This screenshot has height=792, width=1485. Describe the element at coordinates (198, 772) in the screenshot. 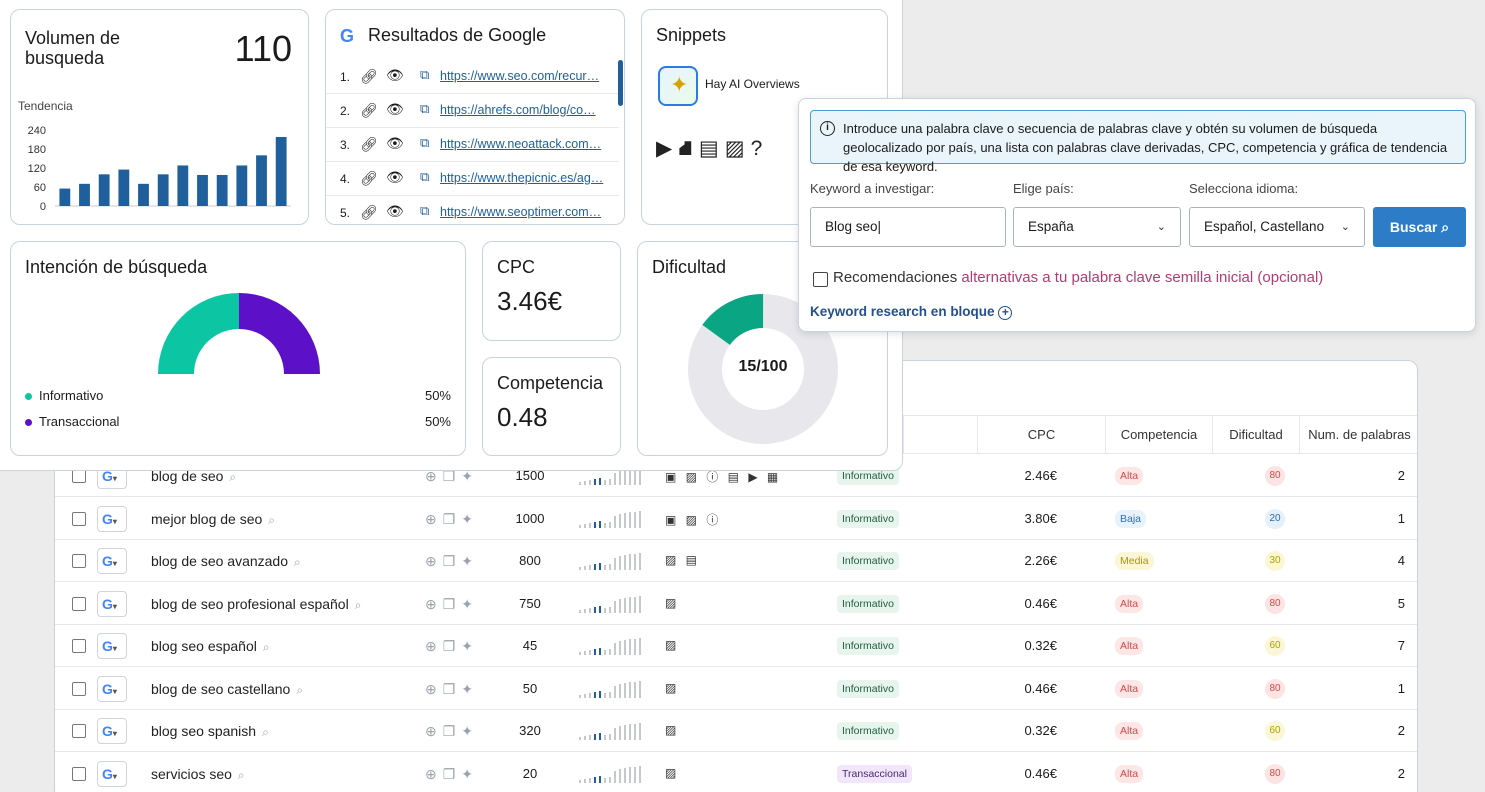

I see `keyword-cell: servicios seo ⌕` at that location.